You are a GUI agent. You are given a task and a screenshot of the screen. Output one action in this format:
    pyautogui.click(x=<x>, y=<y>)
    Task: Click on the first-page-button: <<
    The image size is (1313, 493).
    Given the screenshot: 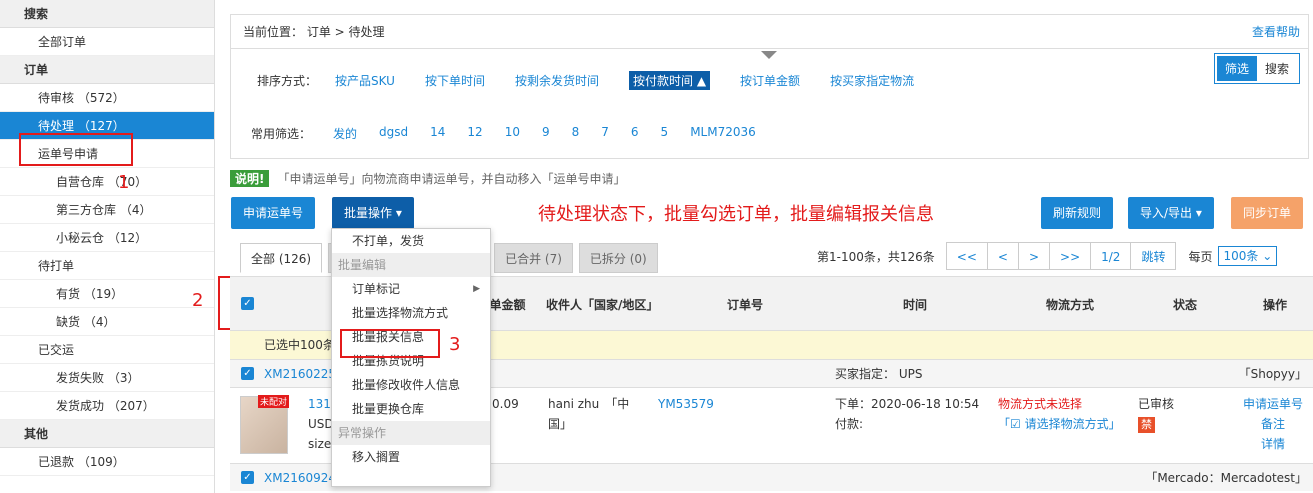 What is the action you would take?
    pyautogui.click(x=966, y=256)
    